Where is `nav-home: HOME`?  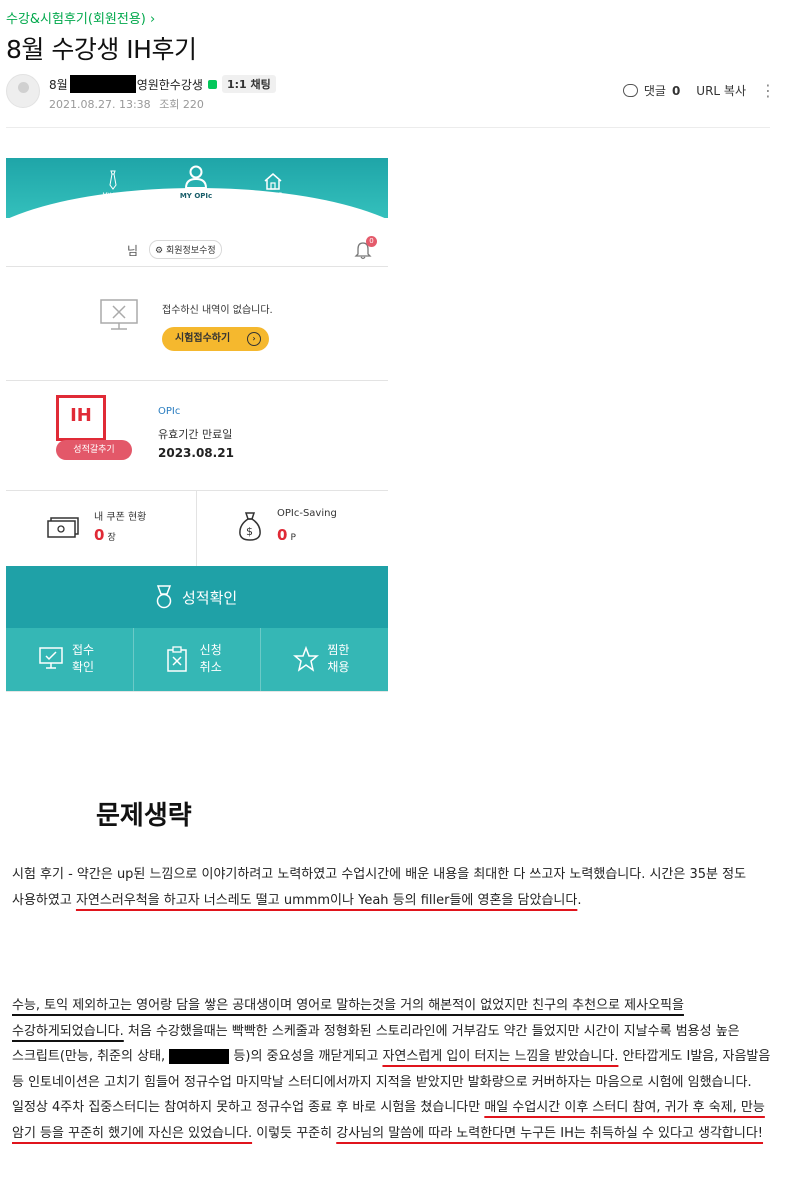 nav-home: HOME is located at coordinates (273, 185).